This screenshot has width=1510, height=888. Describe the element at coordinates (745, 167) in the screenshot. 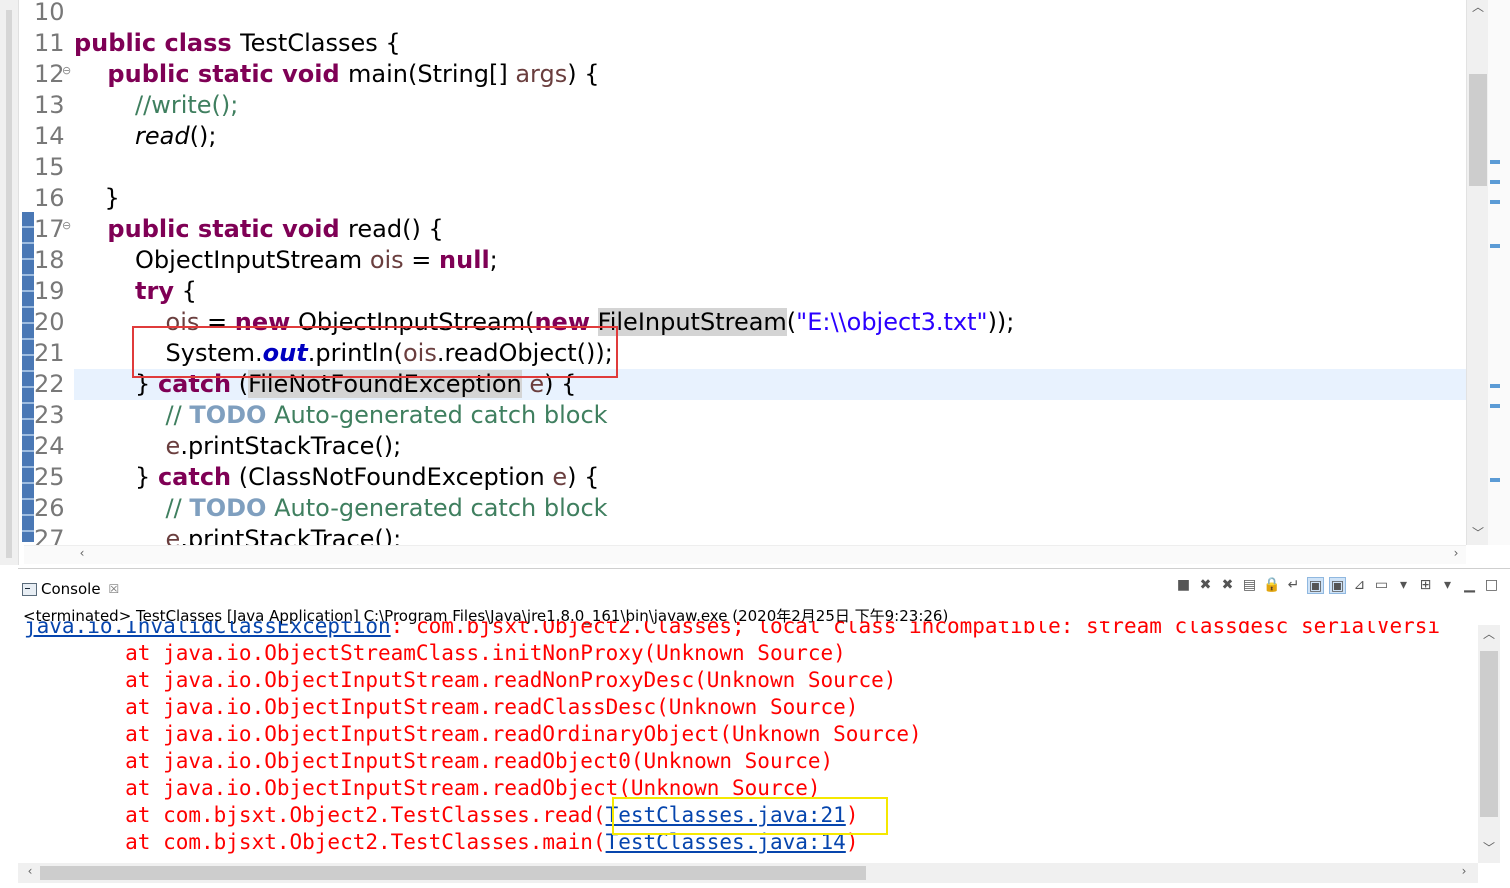

I see `code-line: 15` at that location.